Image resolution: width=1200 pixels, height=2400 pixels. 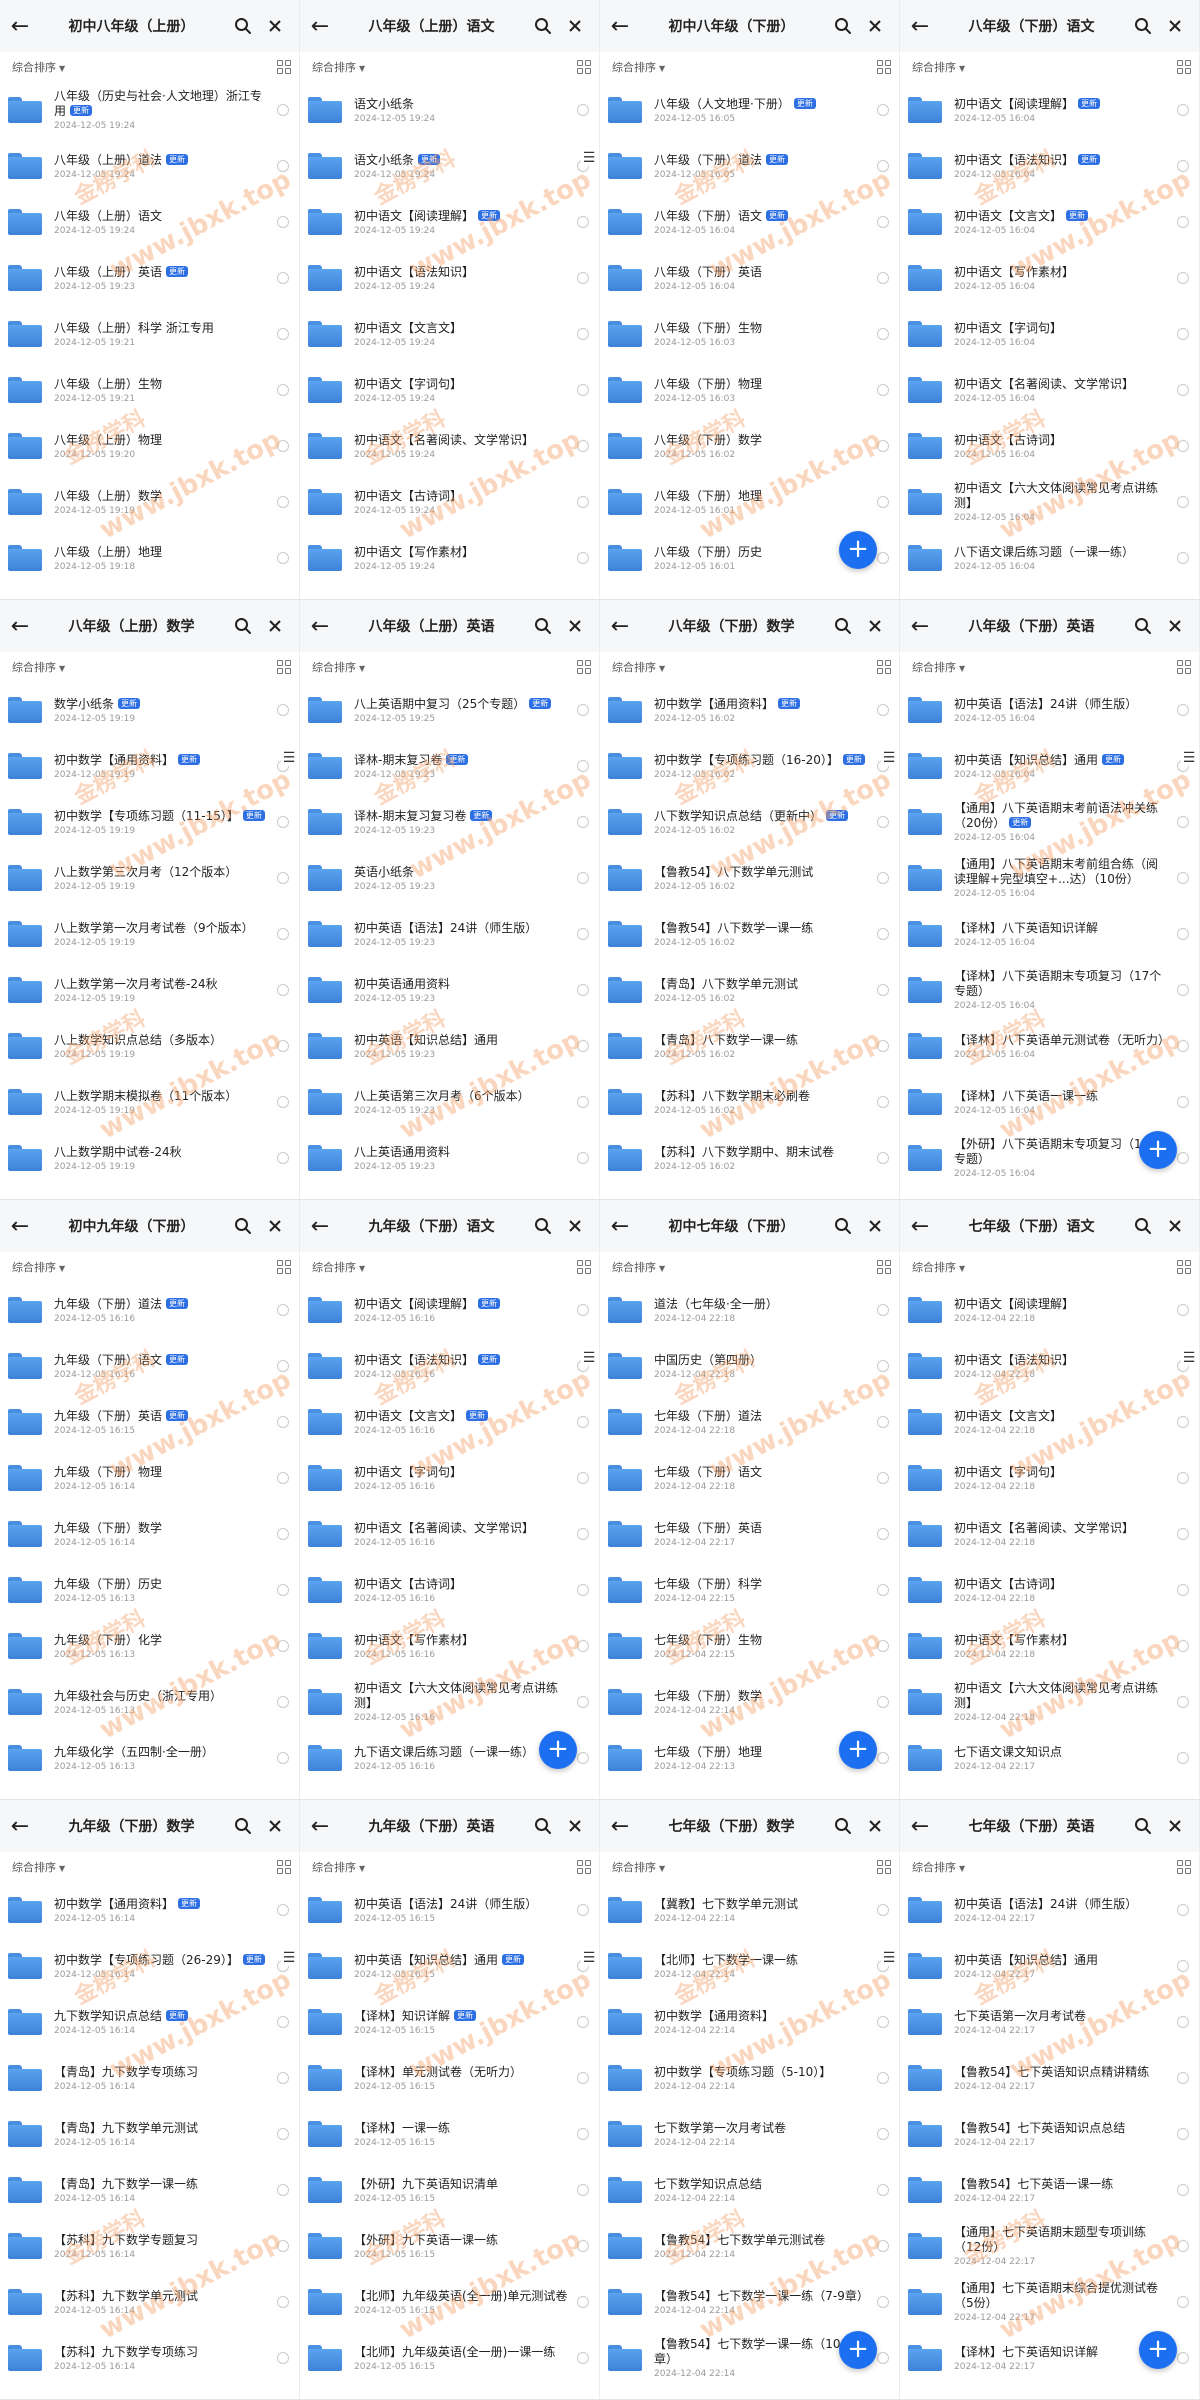 I want to click on folder-row: 初中语文【字词句】 2024-12-04 22:18, so click(x=1049, y=1478).